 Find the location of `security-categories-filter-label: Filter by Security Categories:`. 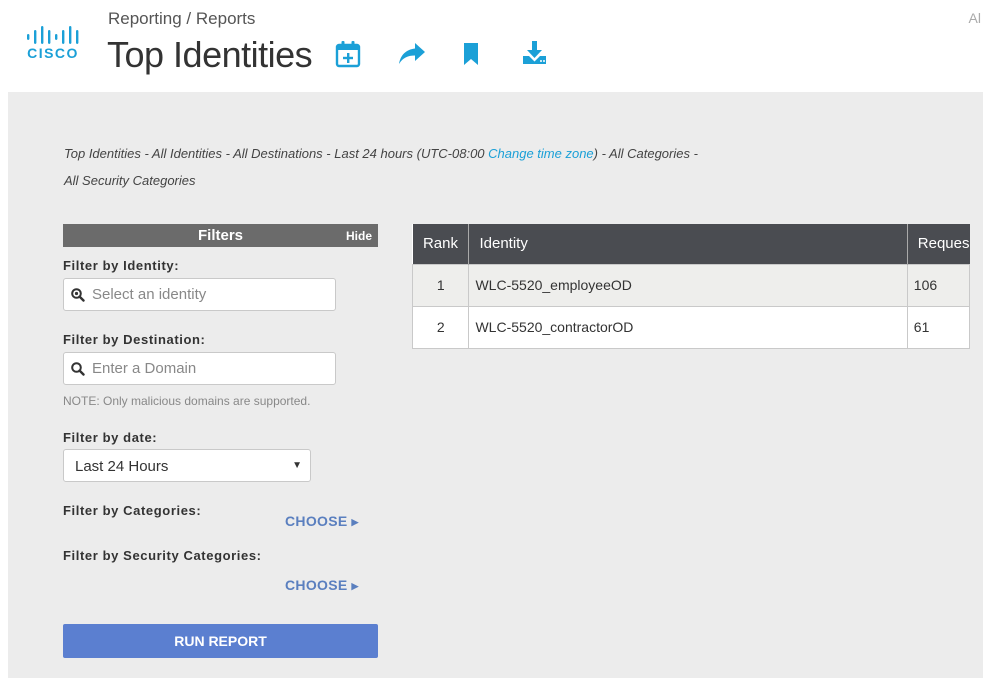

security-categories-filter-label: Filter by Security Categories: is located at coordinates (162, 555).